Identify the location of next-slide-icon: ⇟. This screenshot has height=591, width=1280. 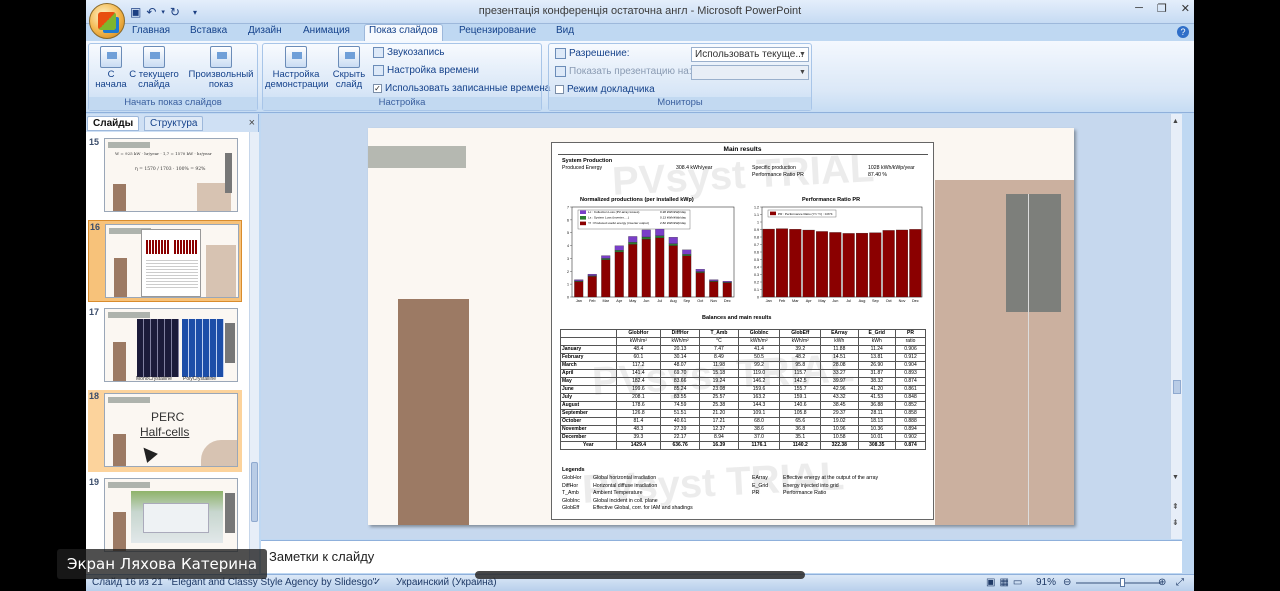
(1175, 522).